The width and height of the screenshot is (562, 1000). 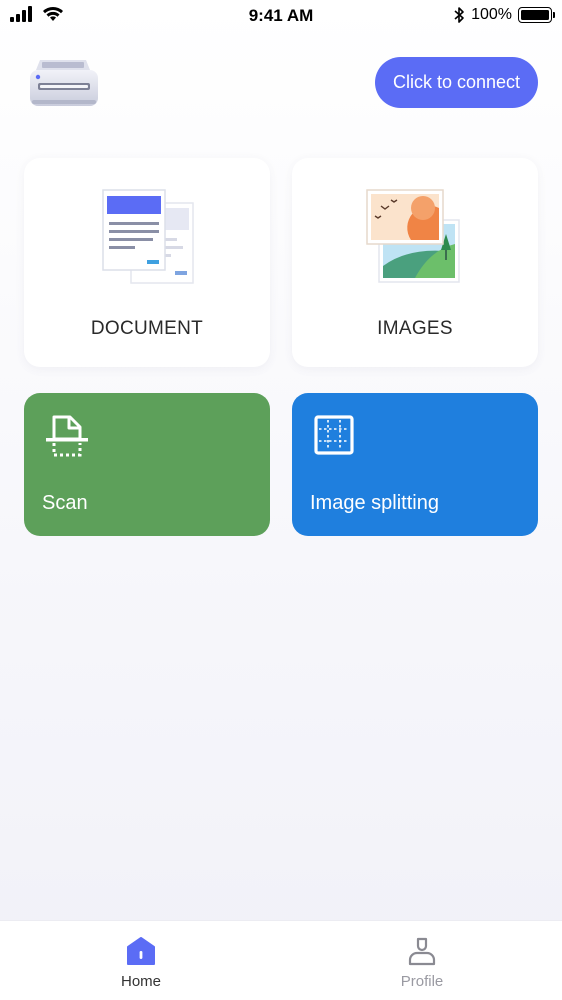 I want to click on images-label: IMAGES, so click(x=415, y=328).